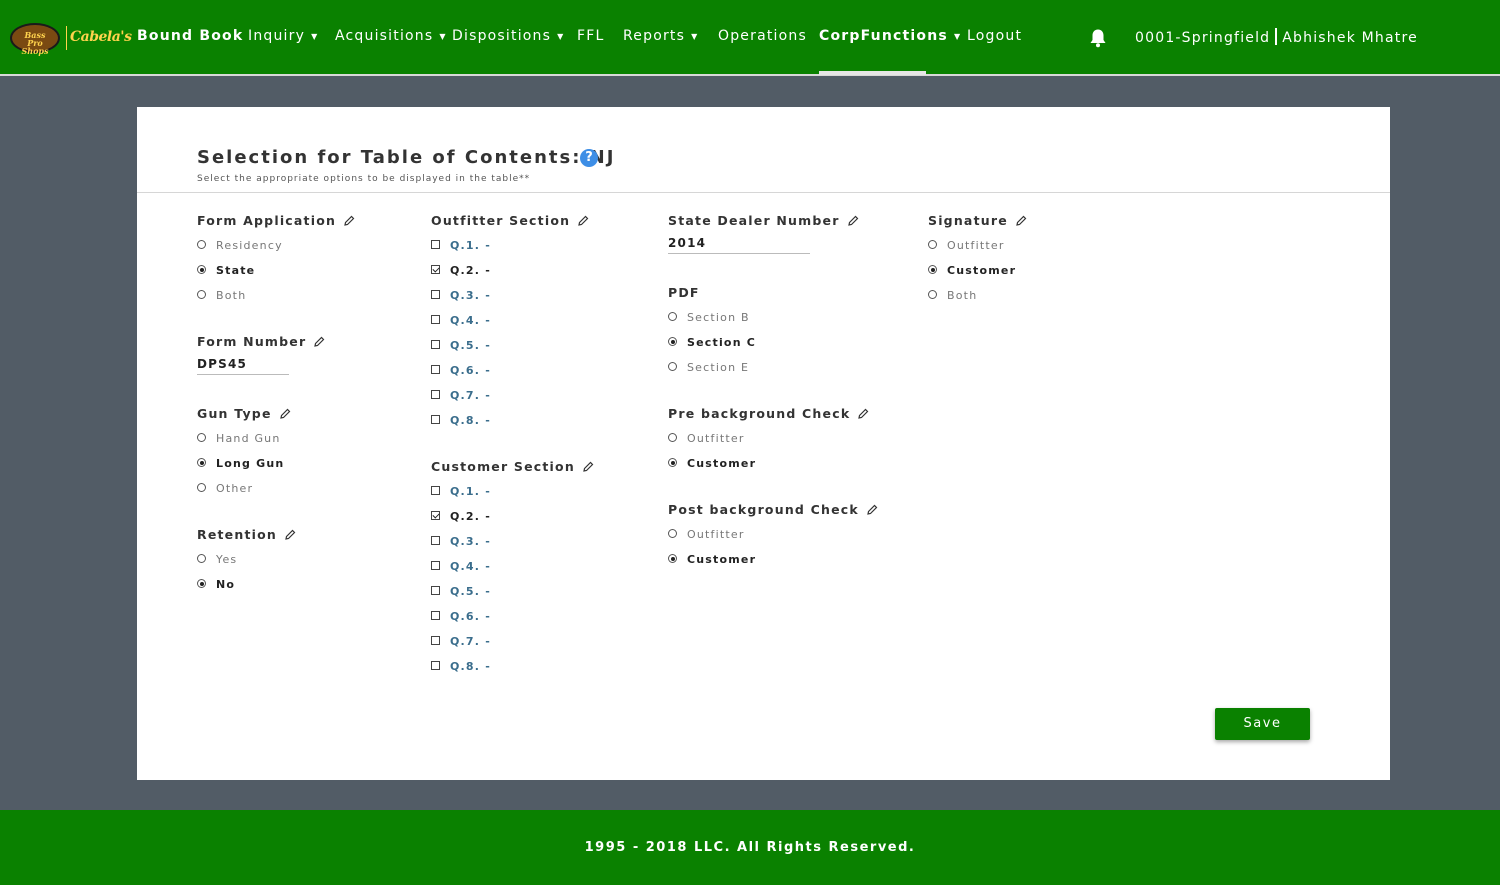  Describe the element at coordinates (461, 321) in the screenshot. I see `outfitter-q4-checkbox: Q.4. -` at that location.